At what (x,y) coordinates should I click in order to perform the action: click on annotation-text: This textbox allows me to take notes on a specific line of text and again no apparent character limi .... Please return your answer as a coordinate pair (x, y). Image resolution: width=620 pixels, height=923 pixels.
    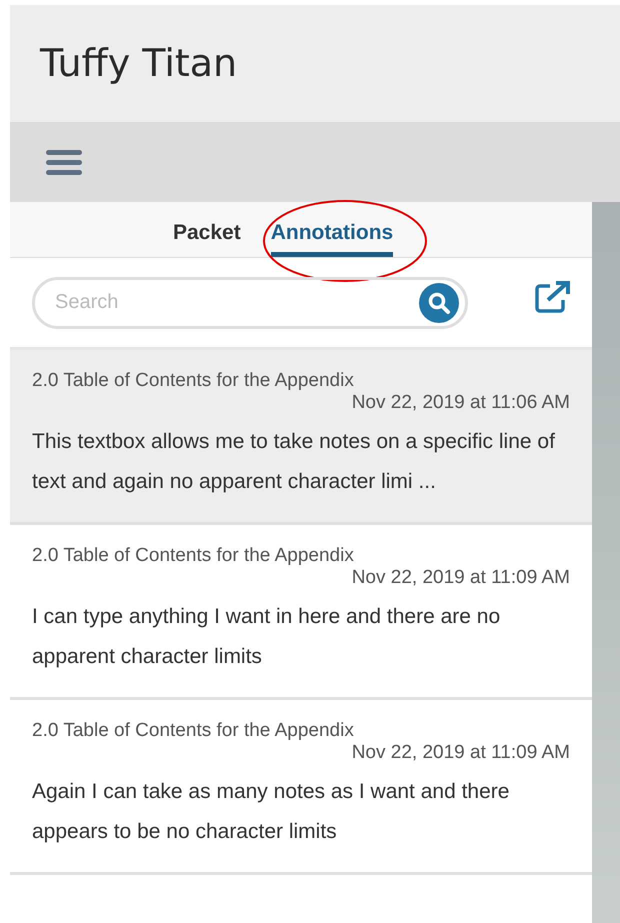
    Looking at the image, I should click on (294, 462).